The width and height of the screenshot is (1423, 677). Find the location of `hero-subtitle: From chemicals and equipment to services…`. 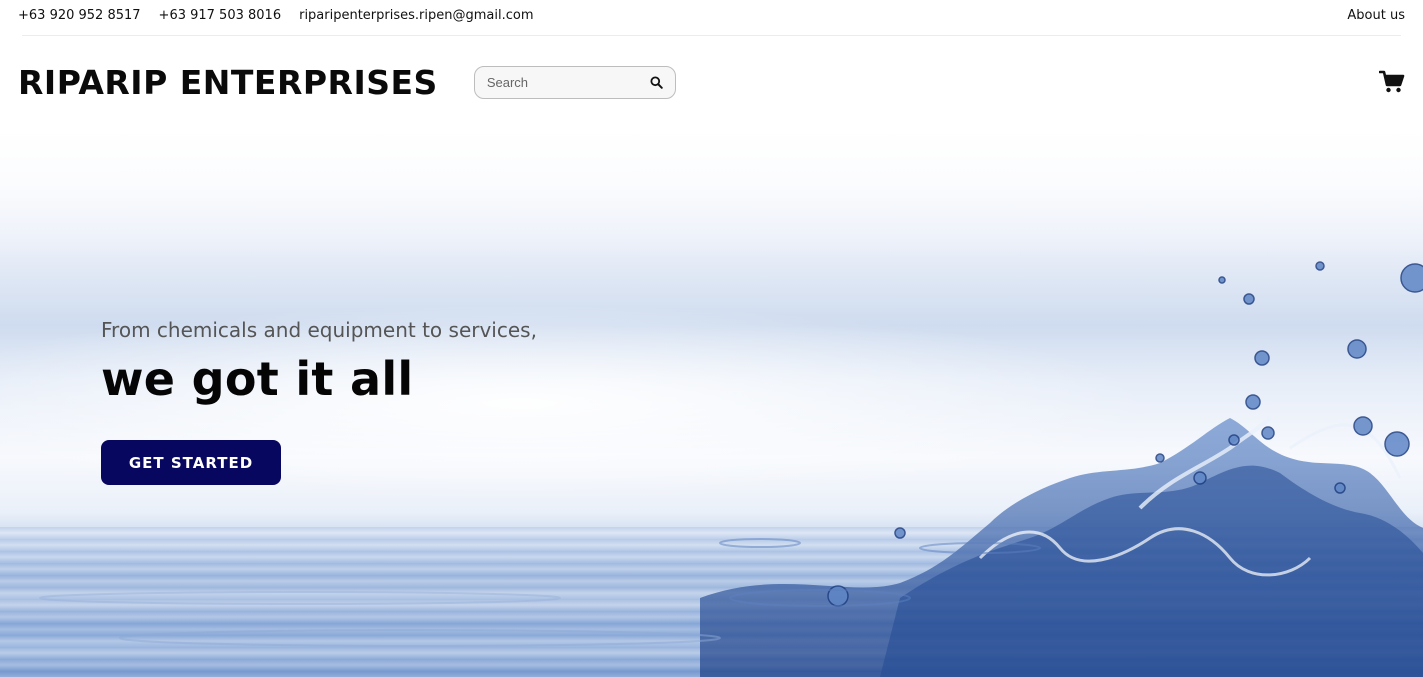

hero-subtitle: From chemicals and equipment to services… is located at coordinates (319, 330).